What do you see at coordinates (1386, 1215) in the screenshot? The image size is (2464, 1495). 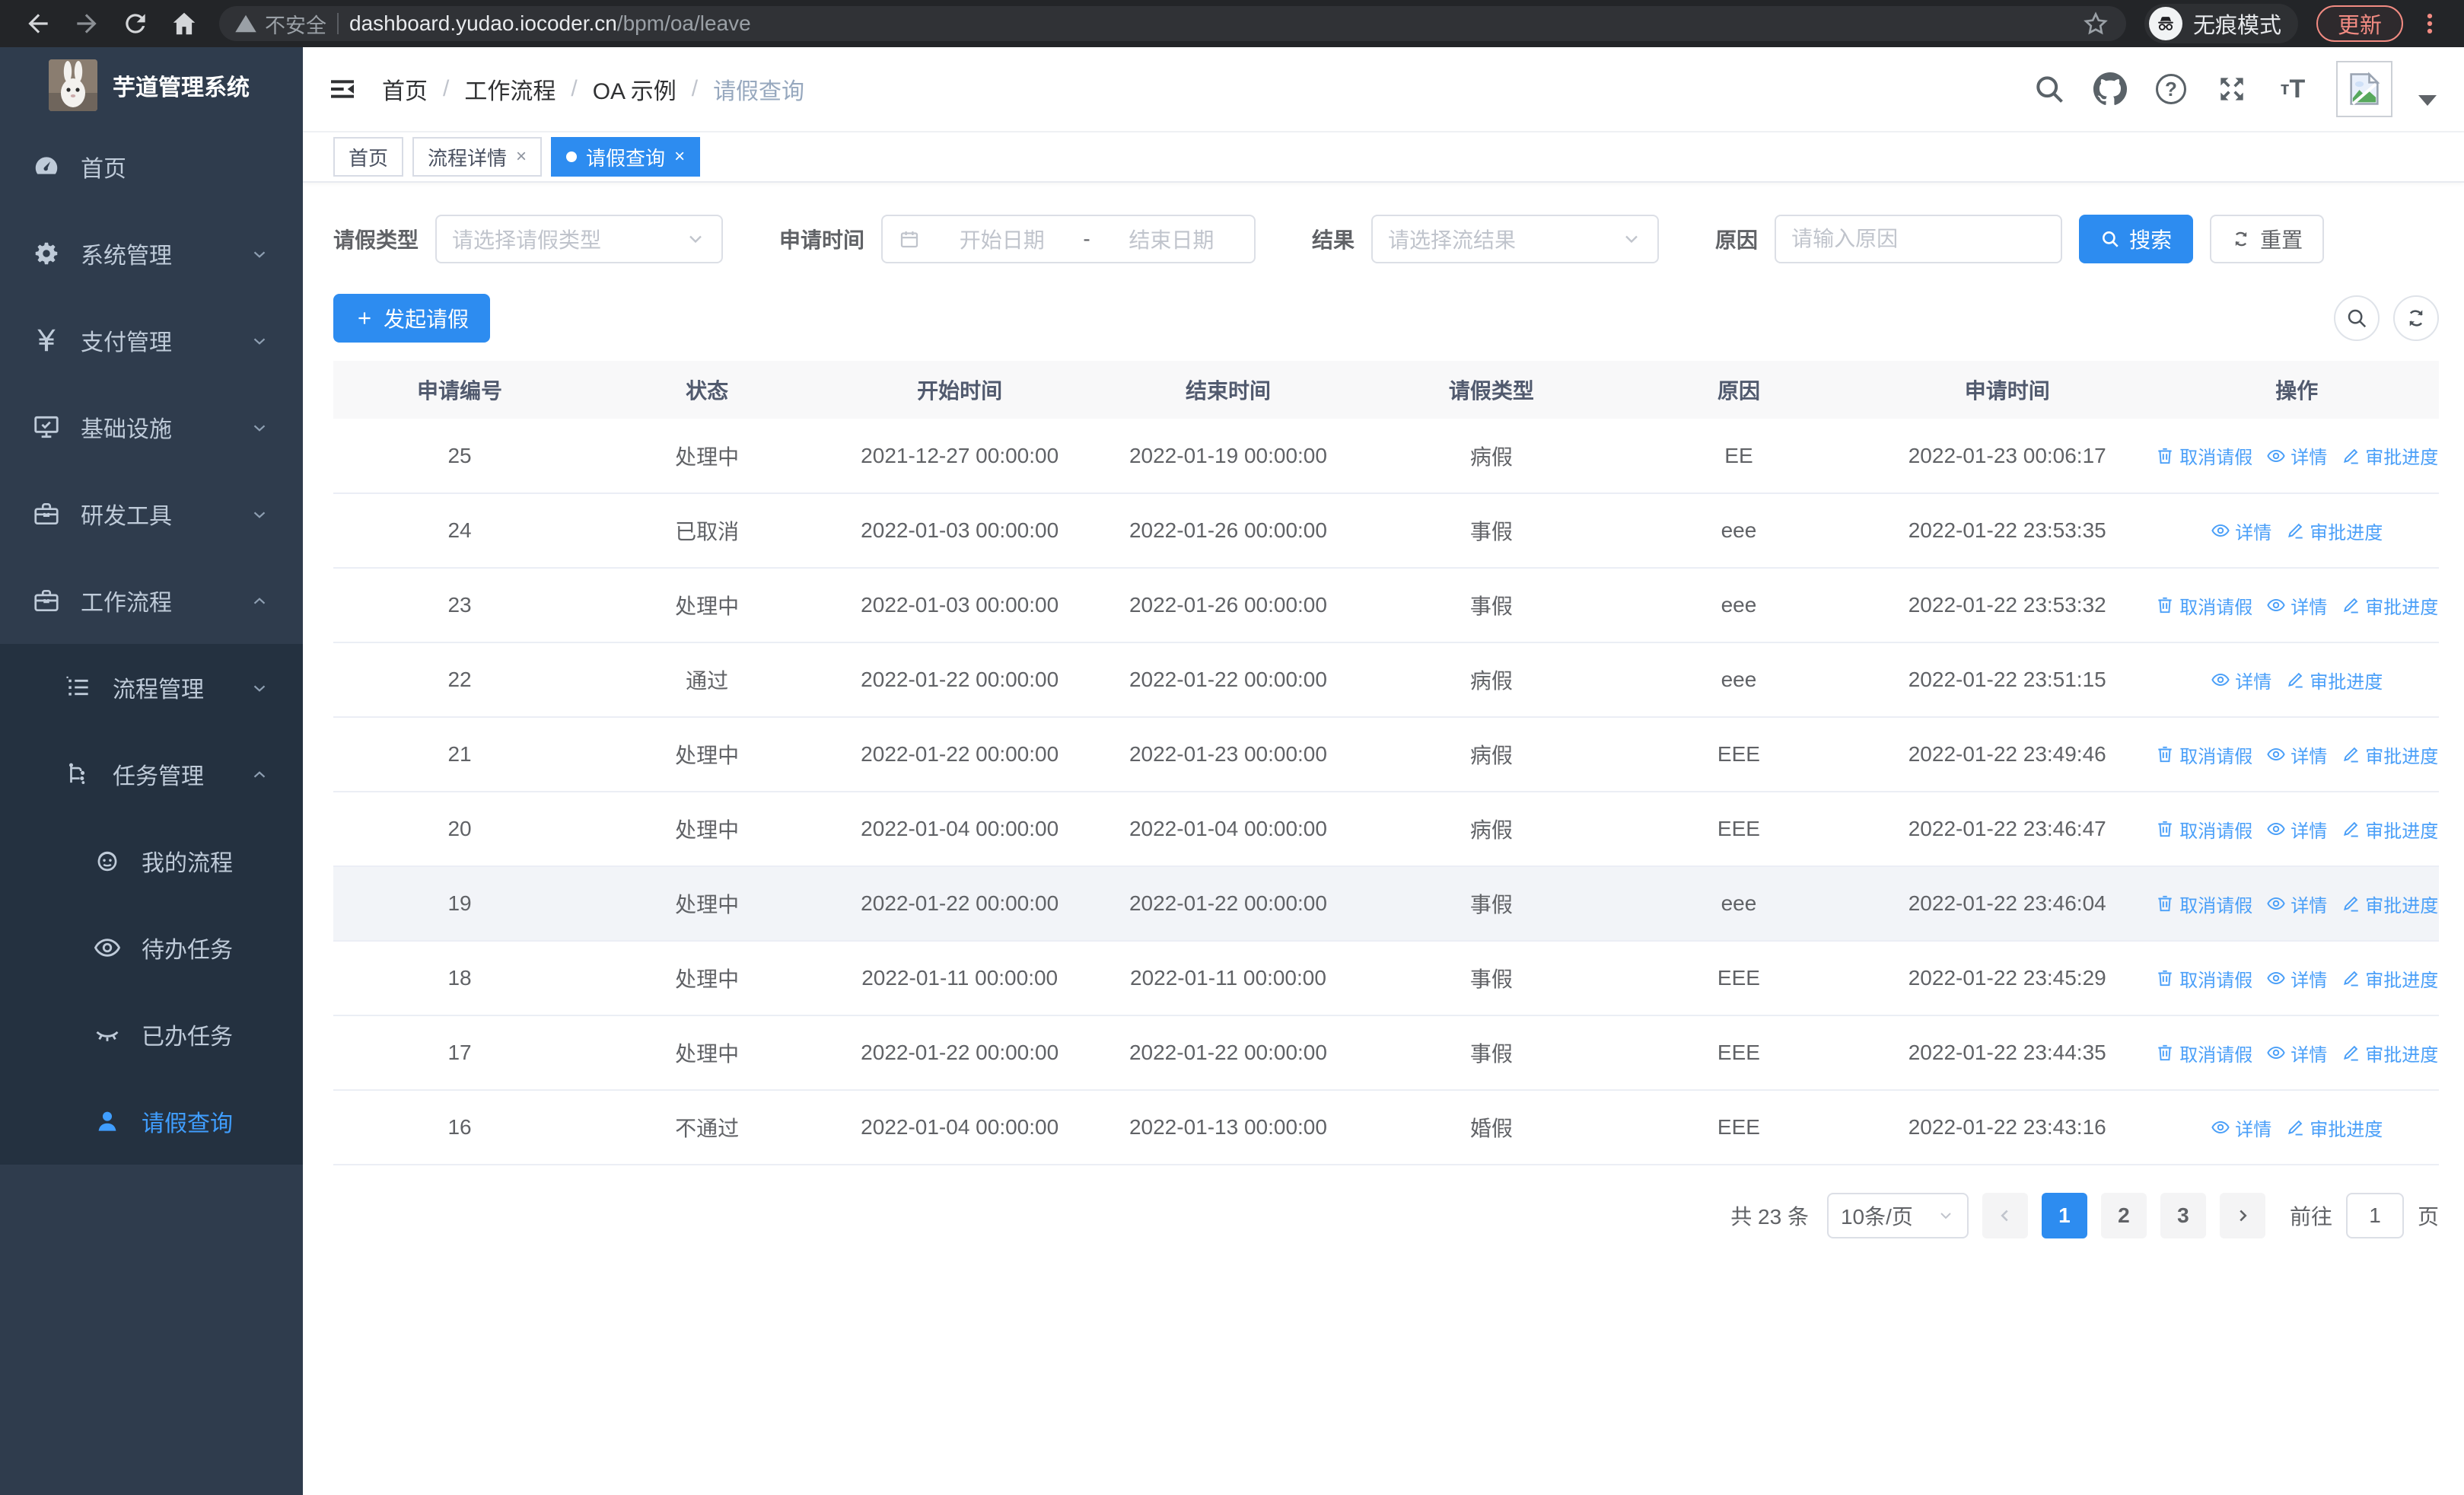 I see `pagination: 共 23 条 10条/页 123 前往 页` at bounding box center [1386, 1215].